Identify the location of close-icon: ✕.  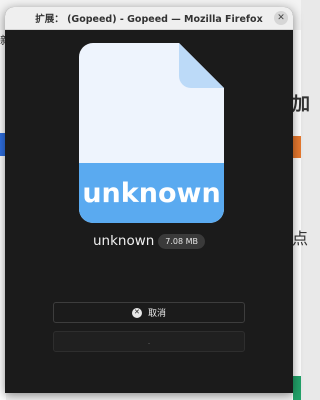
(281, 17).